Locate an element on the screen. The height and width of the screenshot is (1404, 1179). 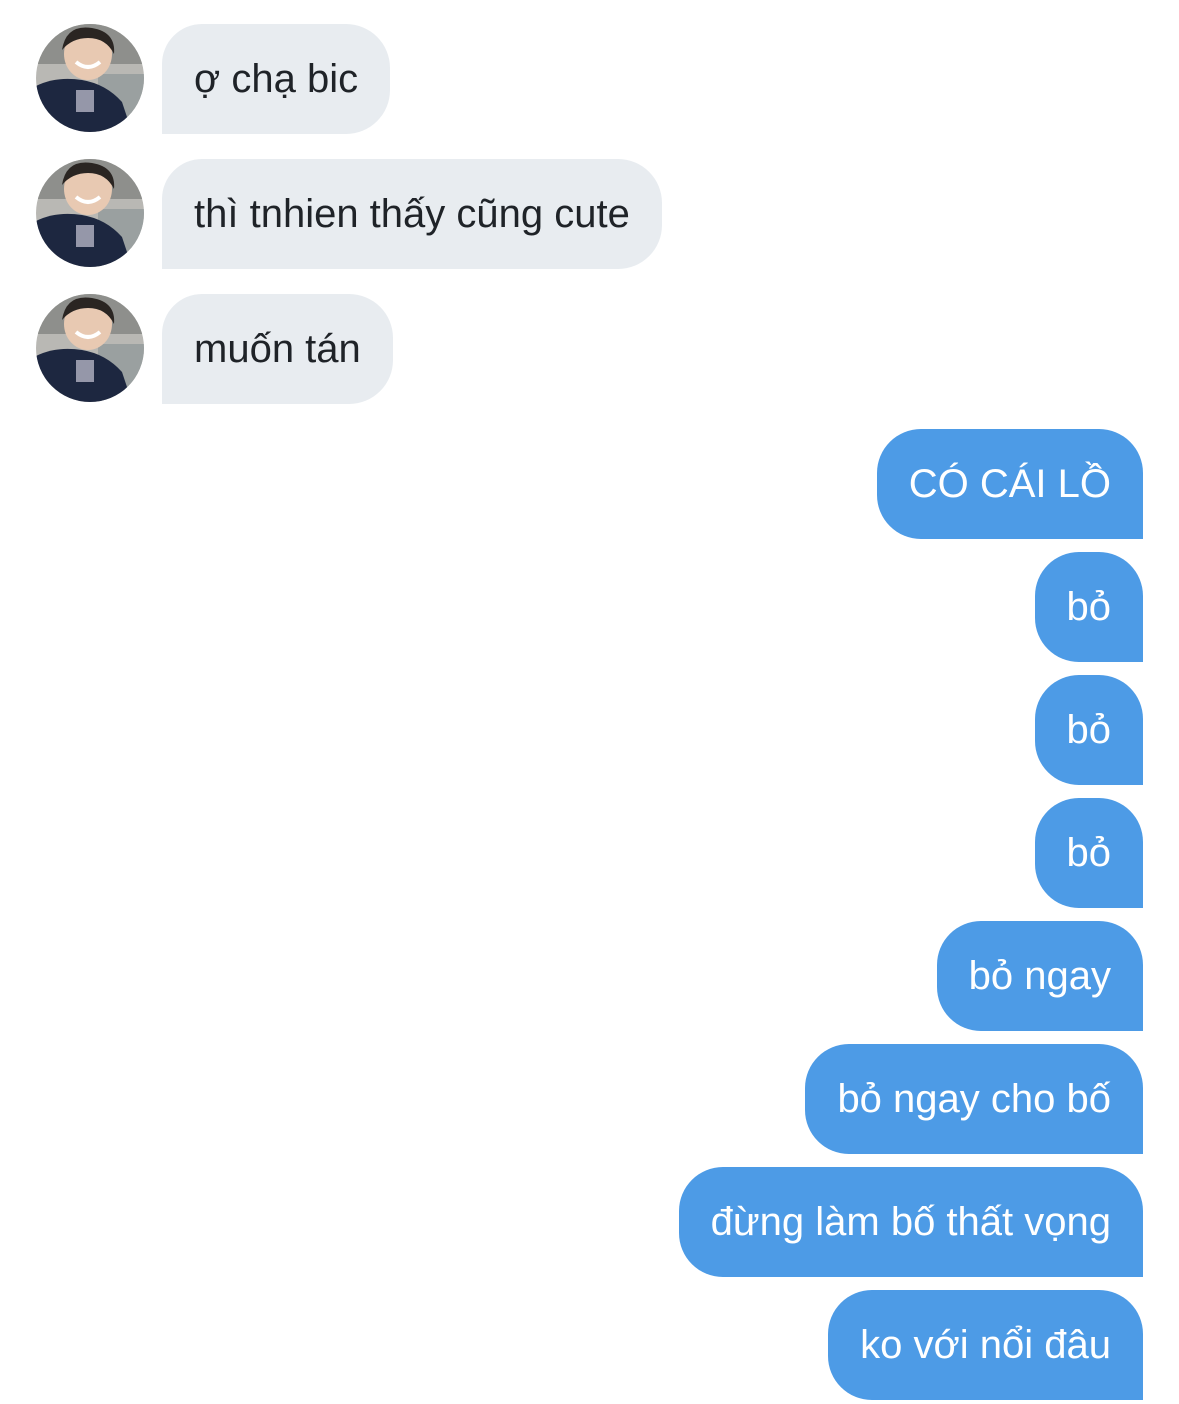
incoming-message-bubble: ợ chạ bic is located at coordinates (276, 79).